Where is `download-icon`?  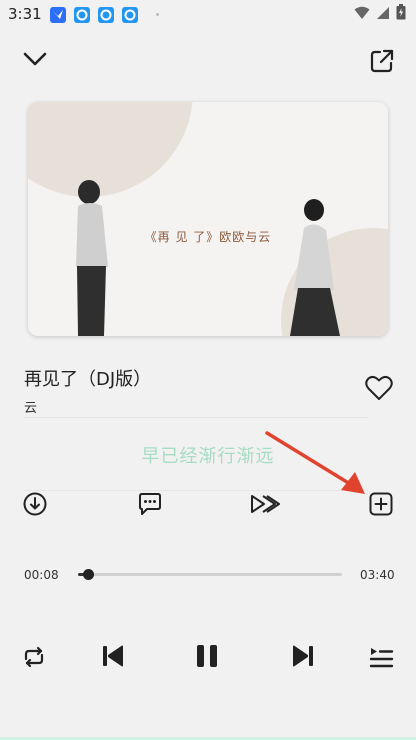
download-icon is located at coordinates (35, 506).